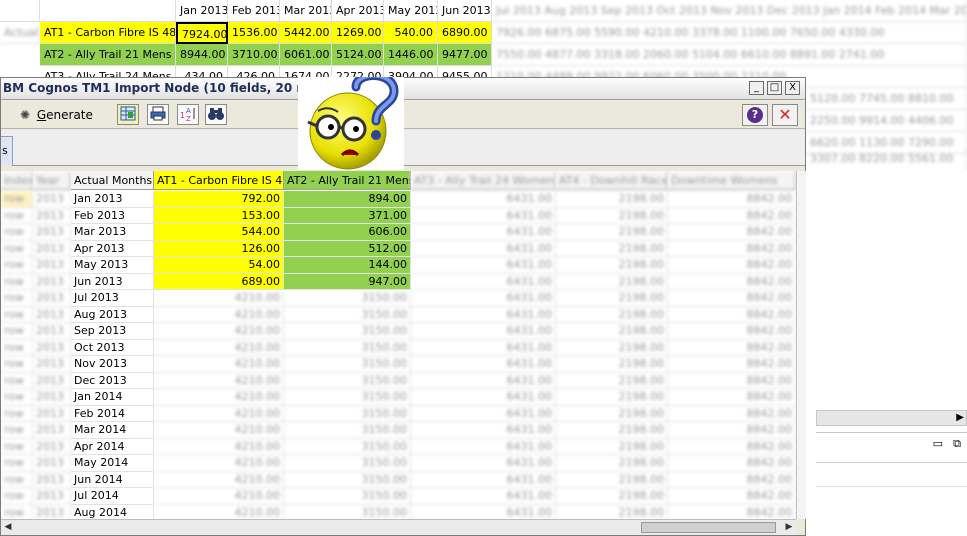 The image size is (967, 536). Describe the element at coordinates (756, 88) in the screenshot. I see `minimize-button: _` at that location.